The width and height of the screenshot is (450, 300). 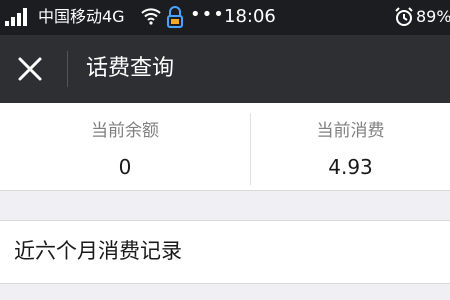 I want to click on status-bar: 中国移动4G ••• 18:06 89%, so click(x=225, y=17).